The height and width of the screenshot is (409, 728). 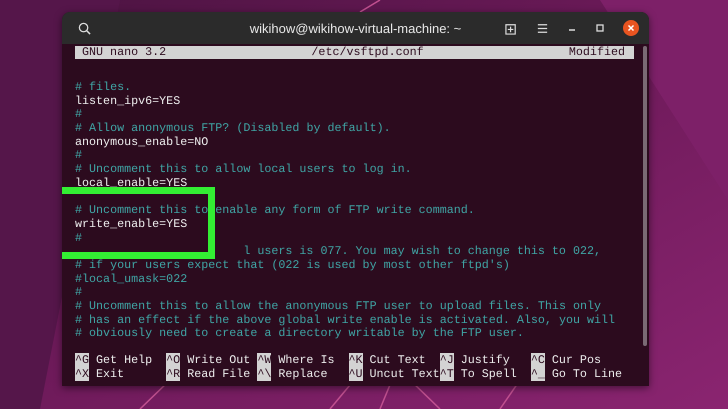 I want to click on config-line: anonymous_enable=NO, so click(x=141, y=141).